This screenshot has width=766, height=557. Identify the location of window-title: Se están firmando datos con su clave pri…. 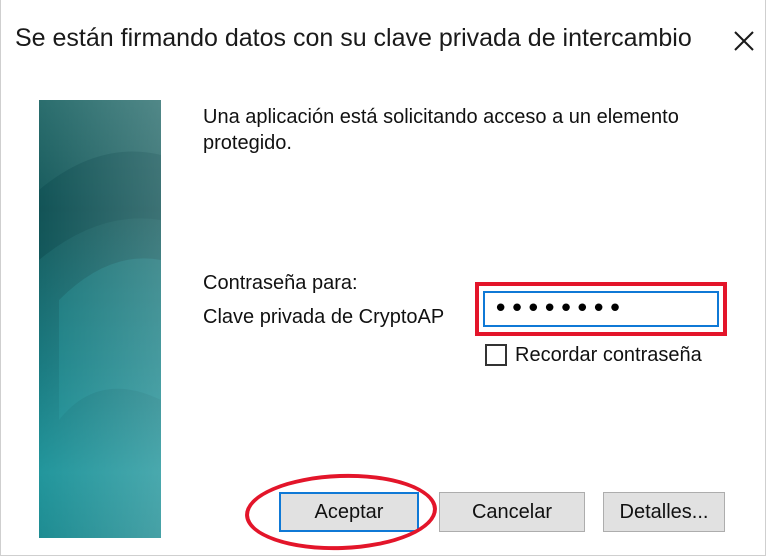
(353, 38).